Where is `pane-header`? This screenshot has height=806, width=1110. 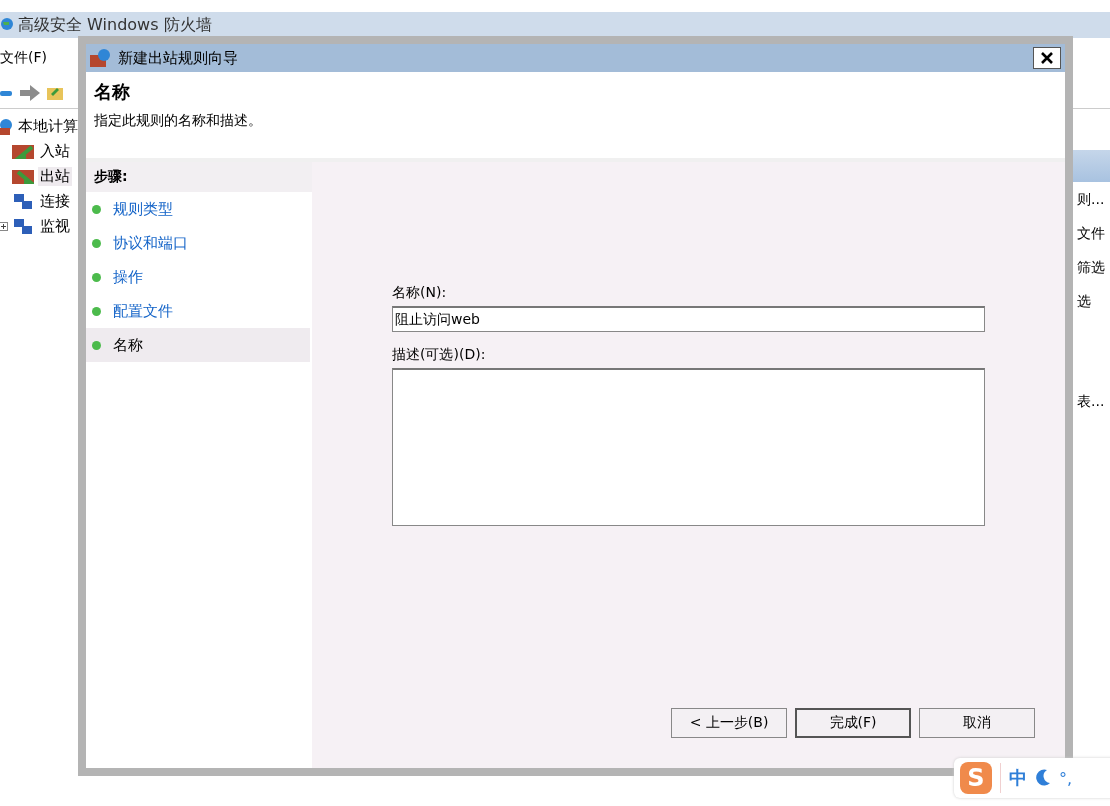 pane-header is located at coordinates (1090, 166).